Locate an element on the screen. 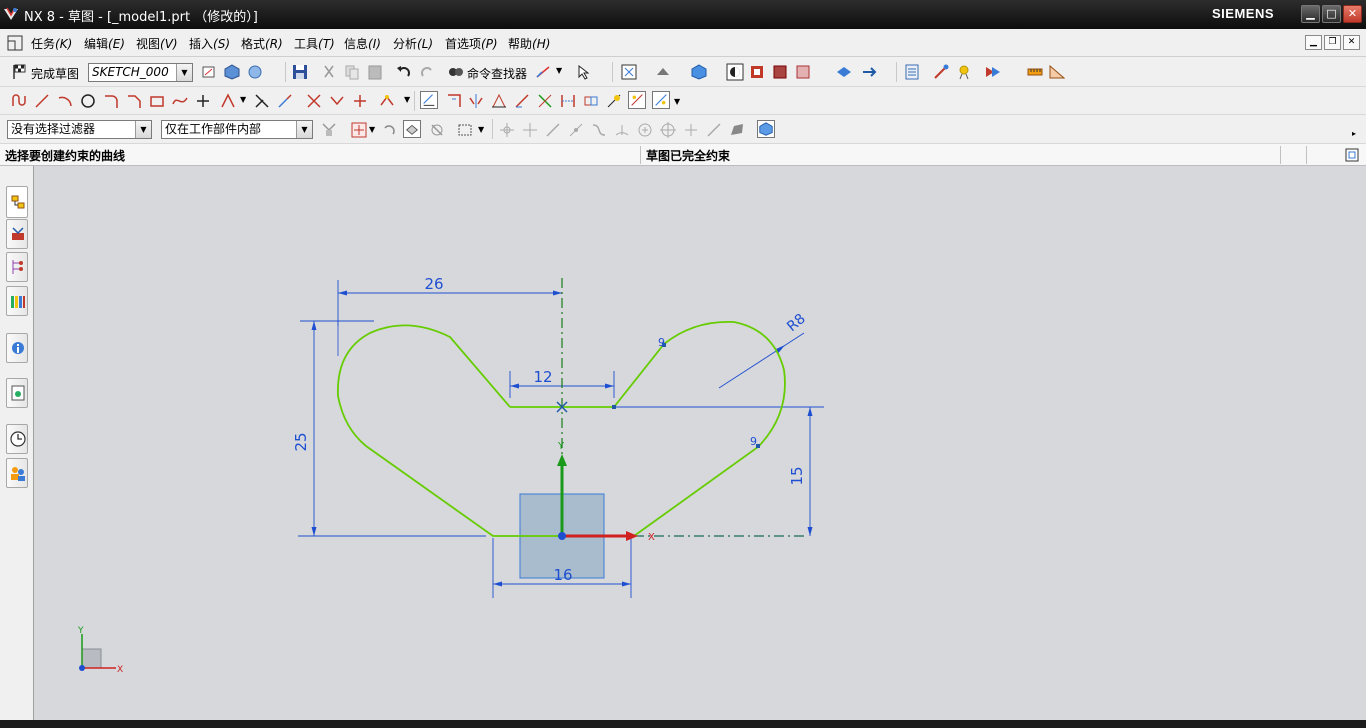 This screenshot has width=1366, height=728. doc-close-button: ✕ is located at coordinates (1351, 42).